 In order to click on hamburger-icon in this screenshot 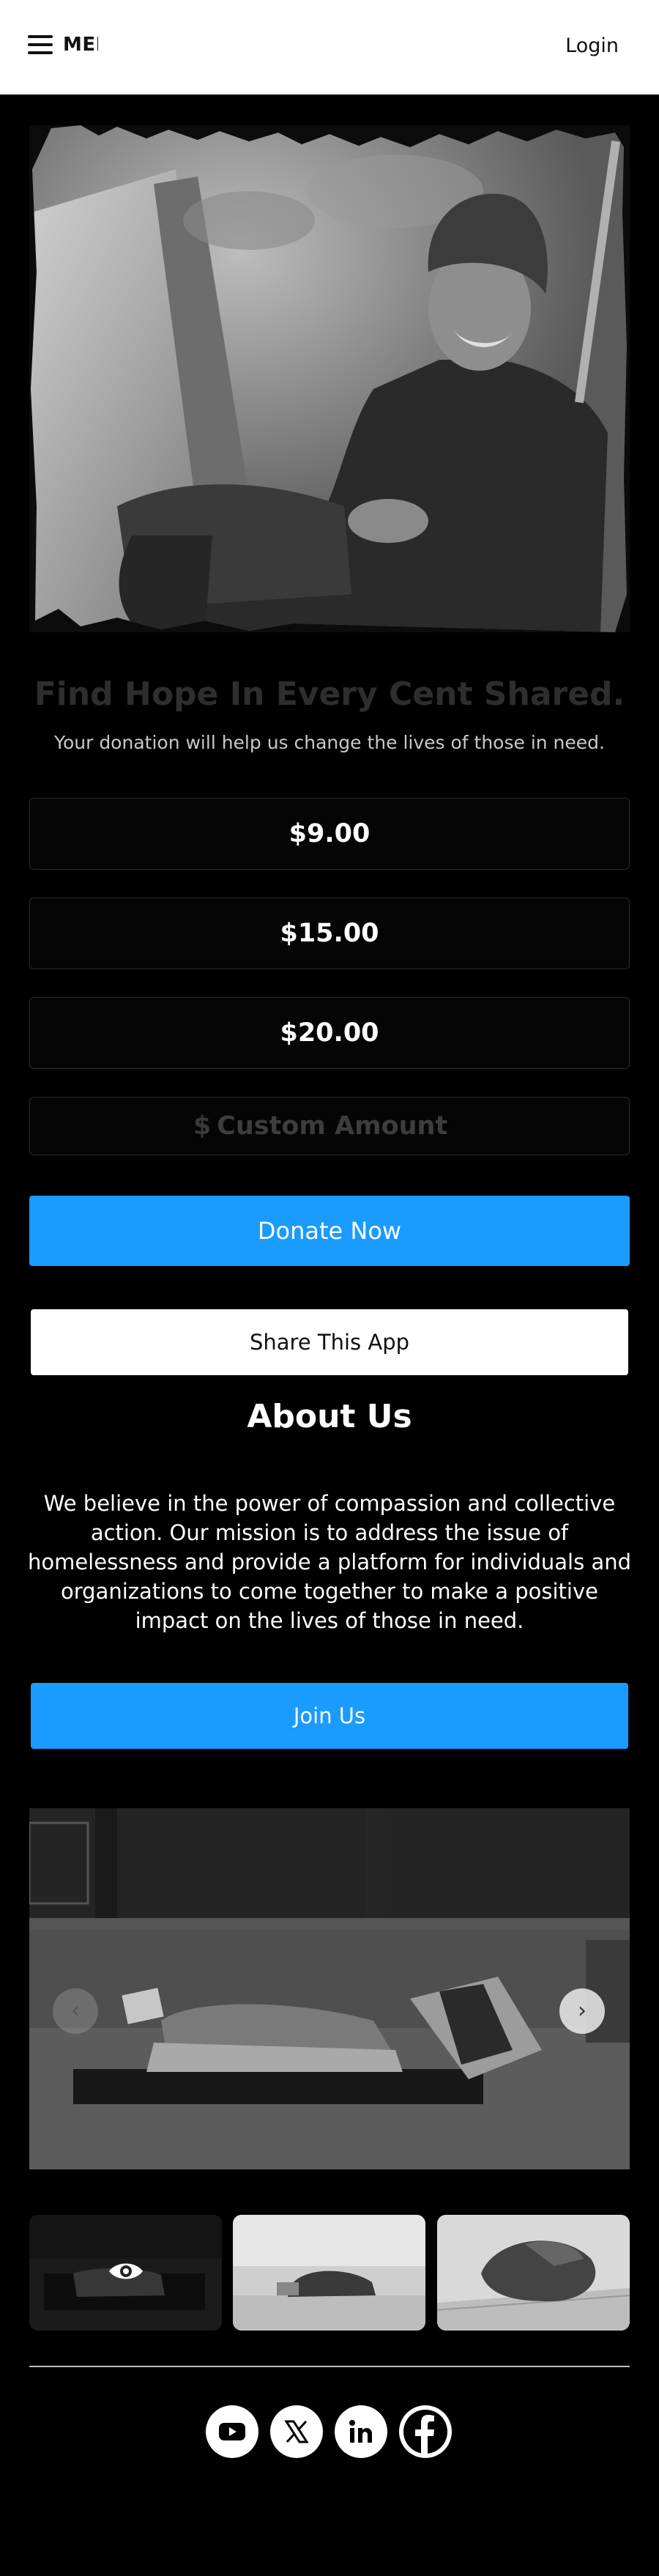, I will do `click(40, 44)`.